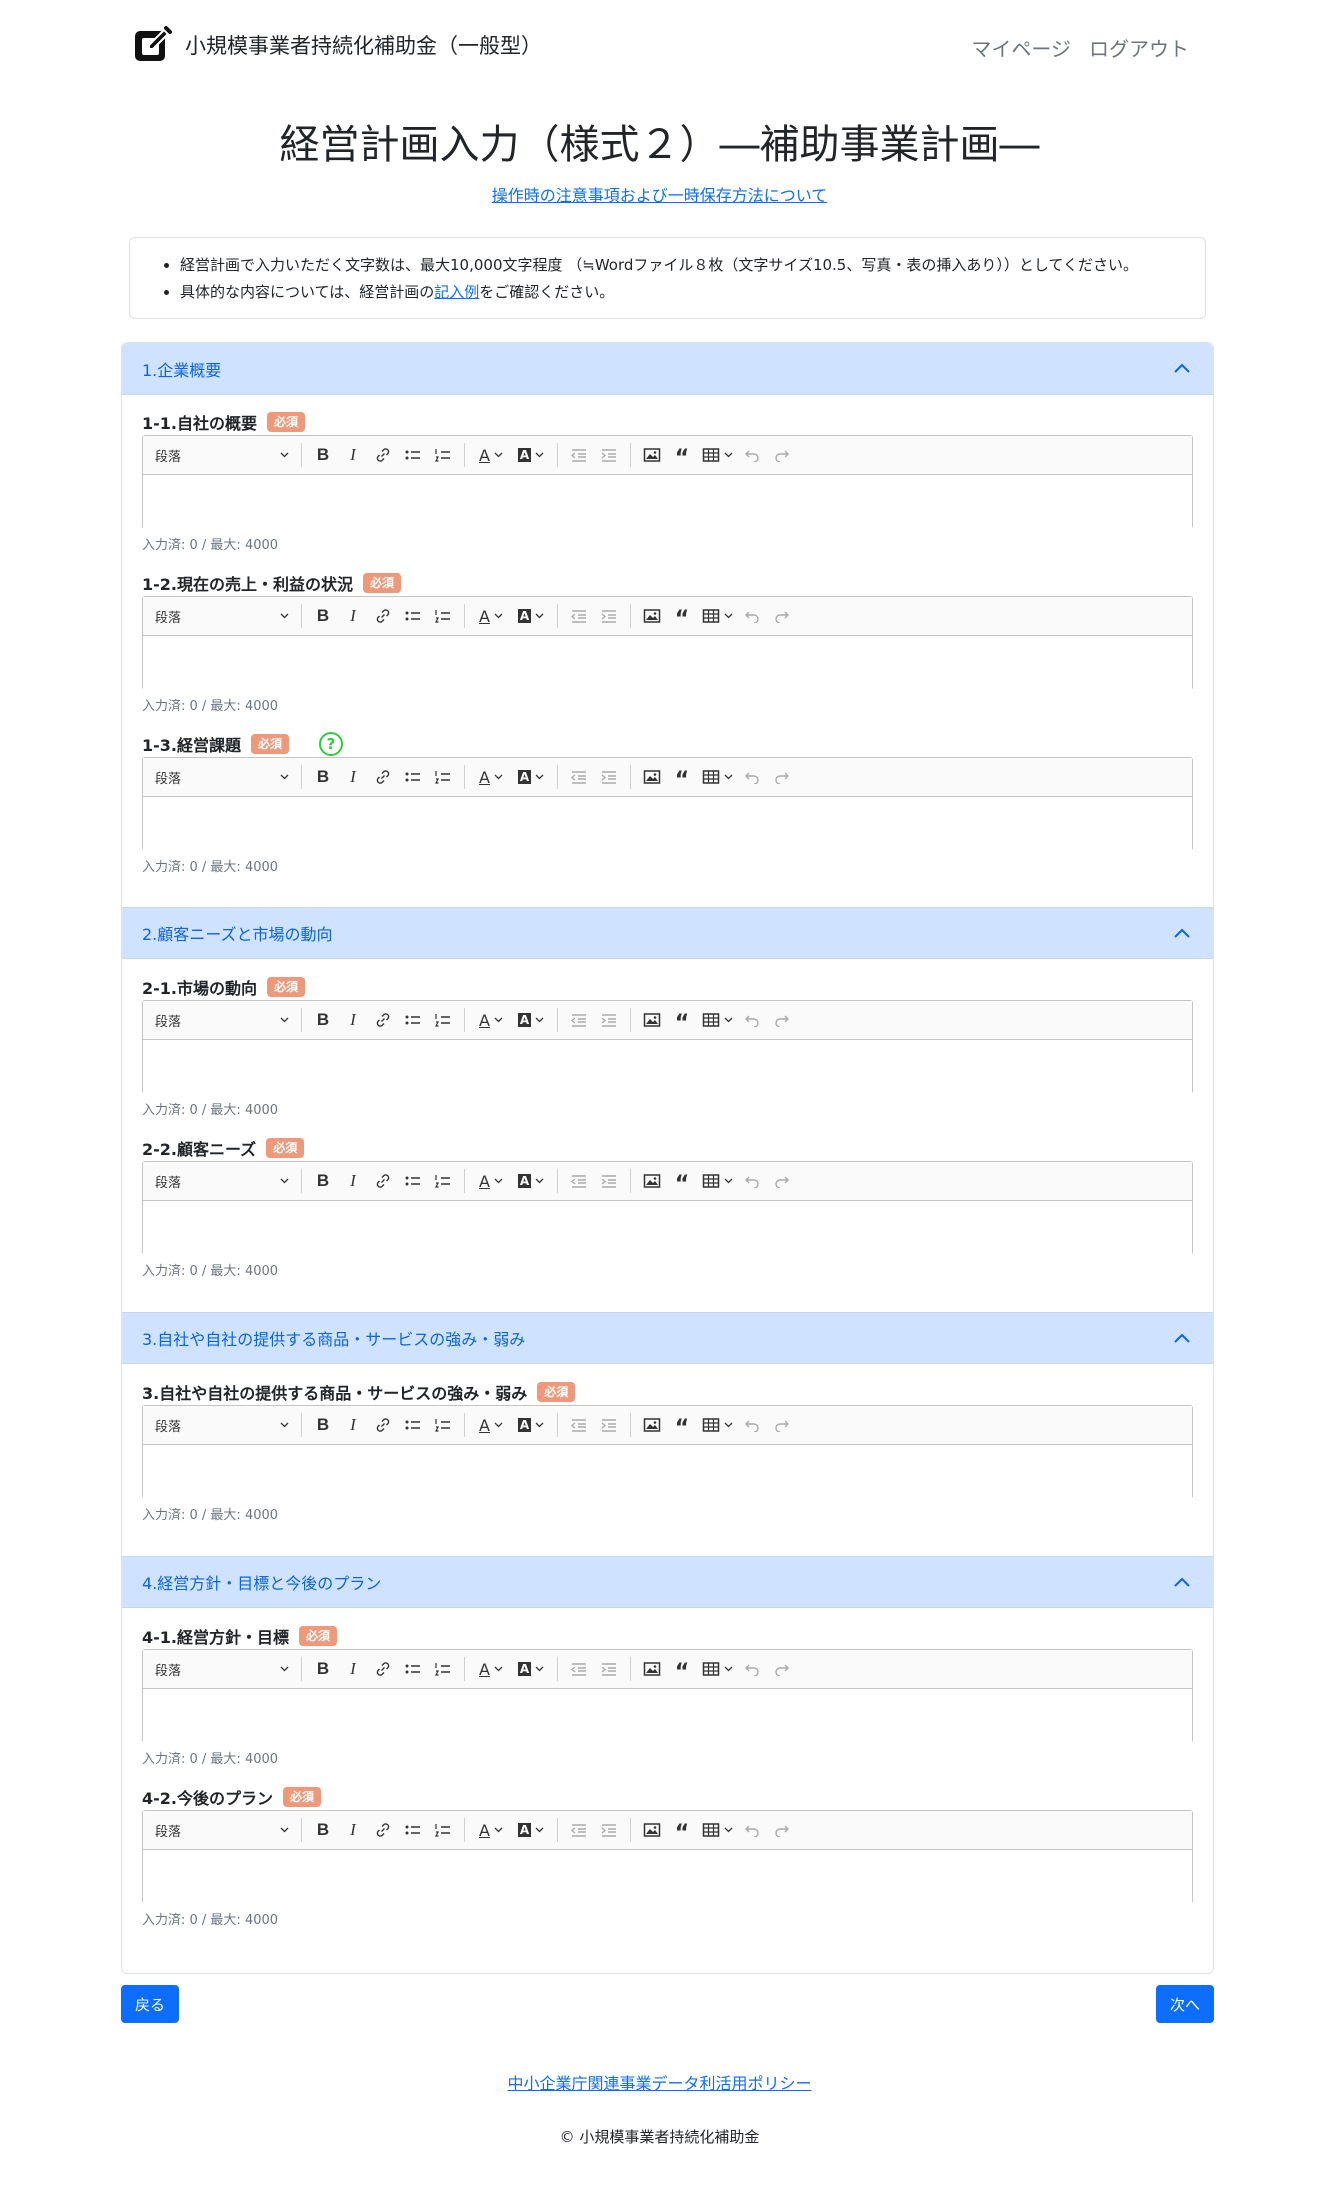  I want to click on section-header-4: 4.経営方針・目標と今後のプラン, so click(667, 1582).